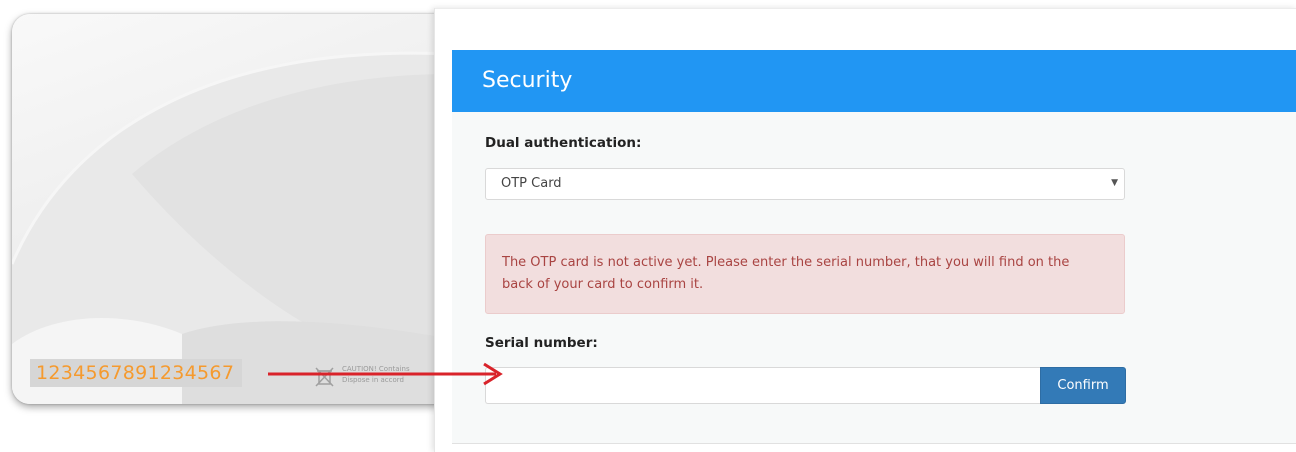 Image resolution: width=1296 pixels, height=452 pixels. What do you see at coordinates (1114, 183) in the screenshot?
I see `caret-down-icon: ▼` at bounding box center [1114, 183].